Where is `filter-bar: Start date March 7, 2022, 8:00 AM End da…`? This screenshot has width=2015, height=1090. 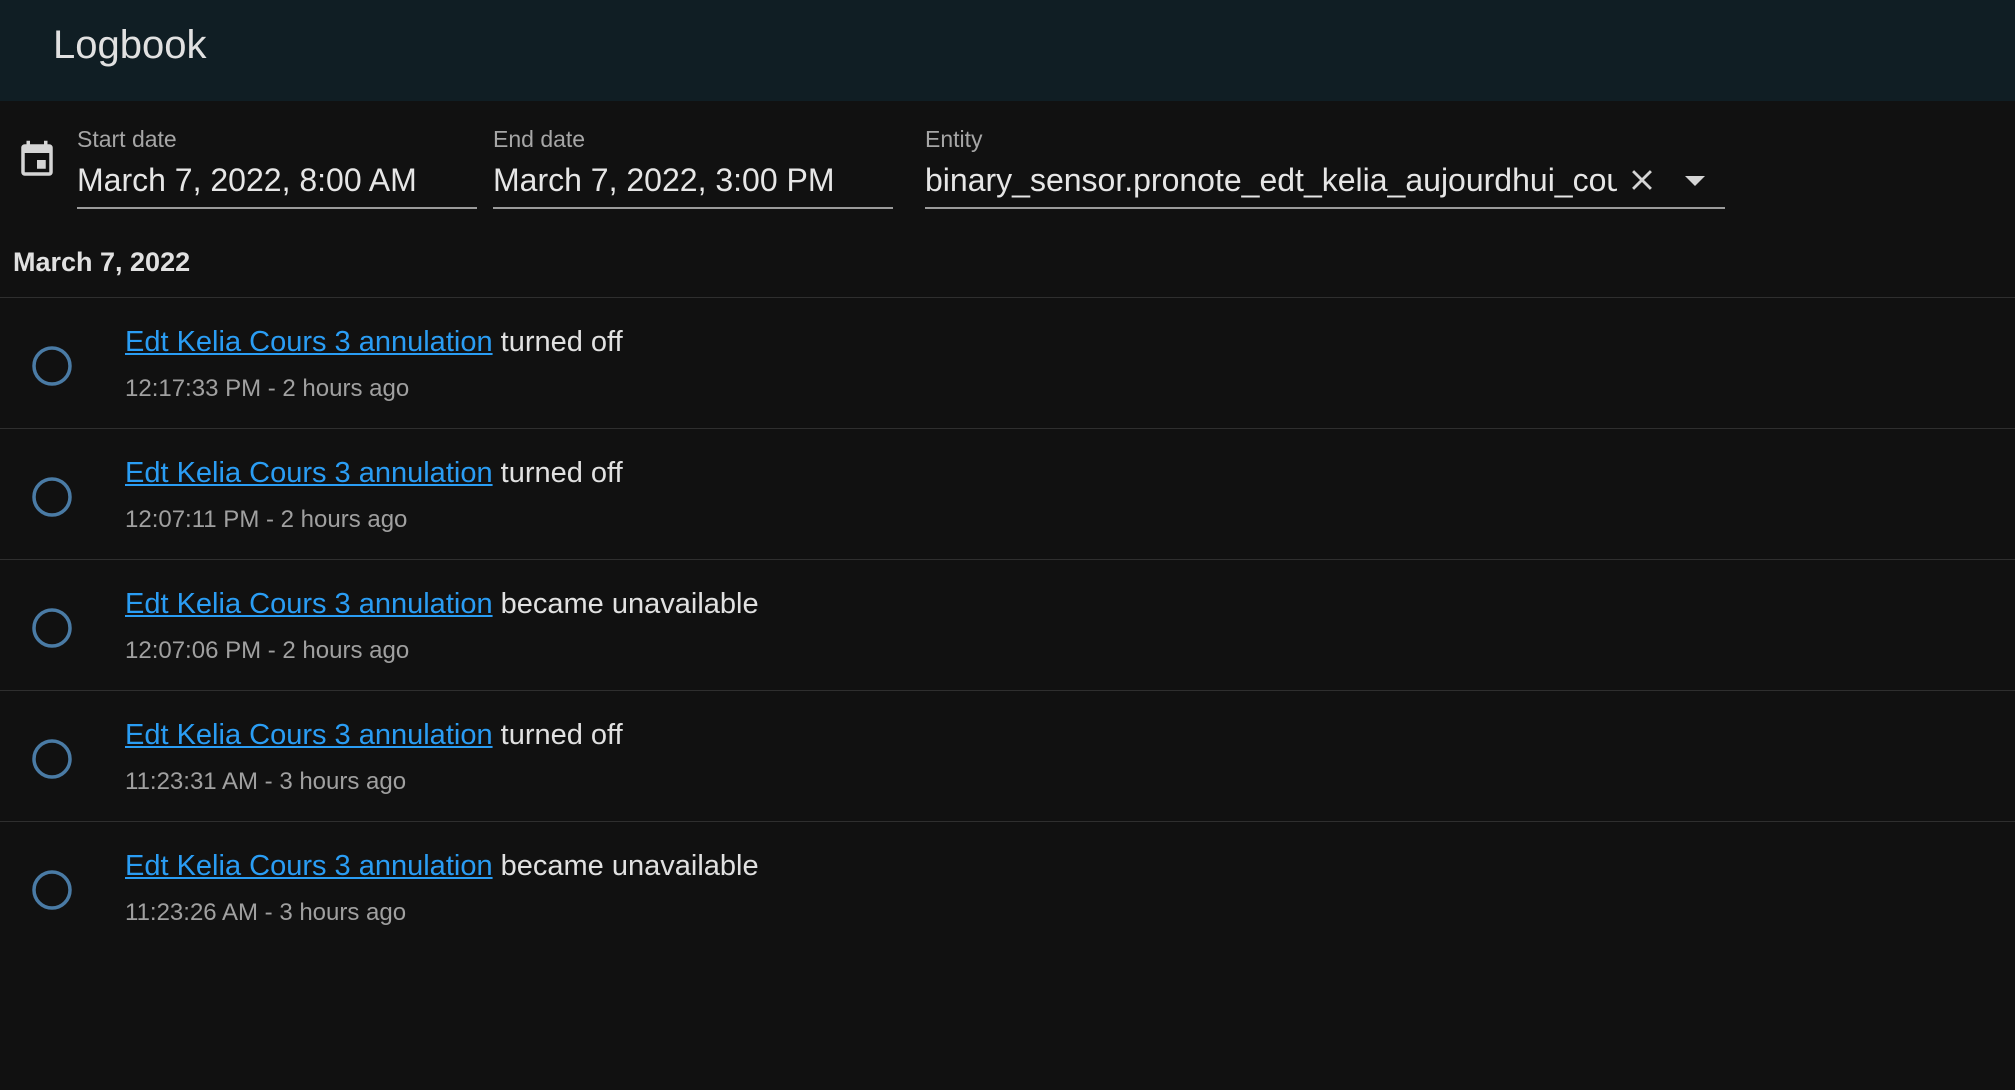 filter-bar: Start date March 7, 2022, 8:00 AM End da… is located at coordinates (1007, 156).